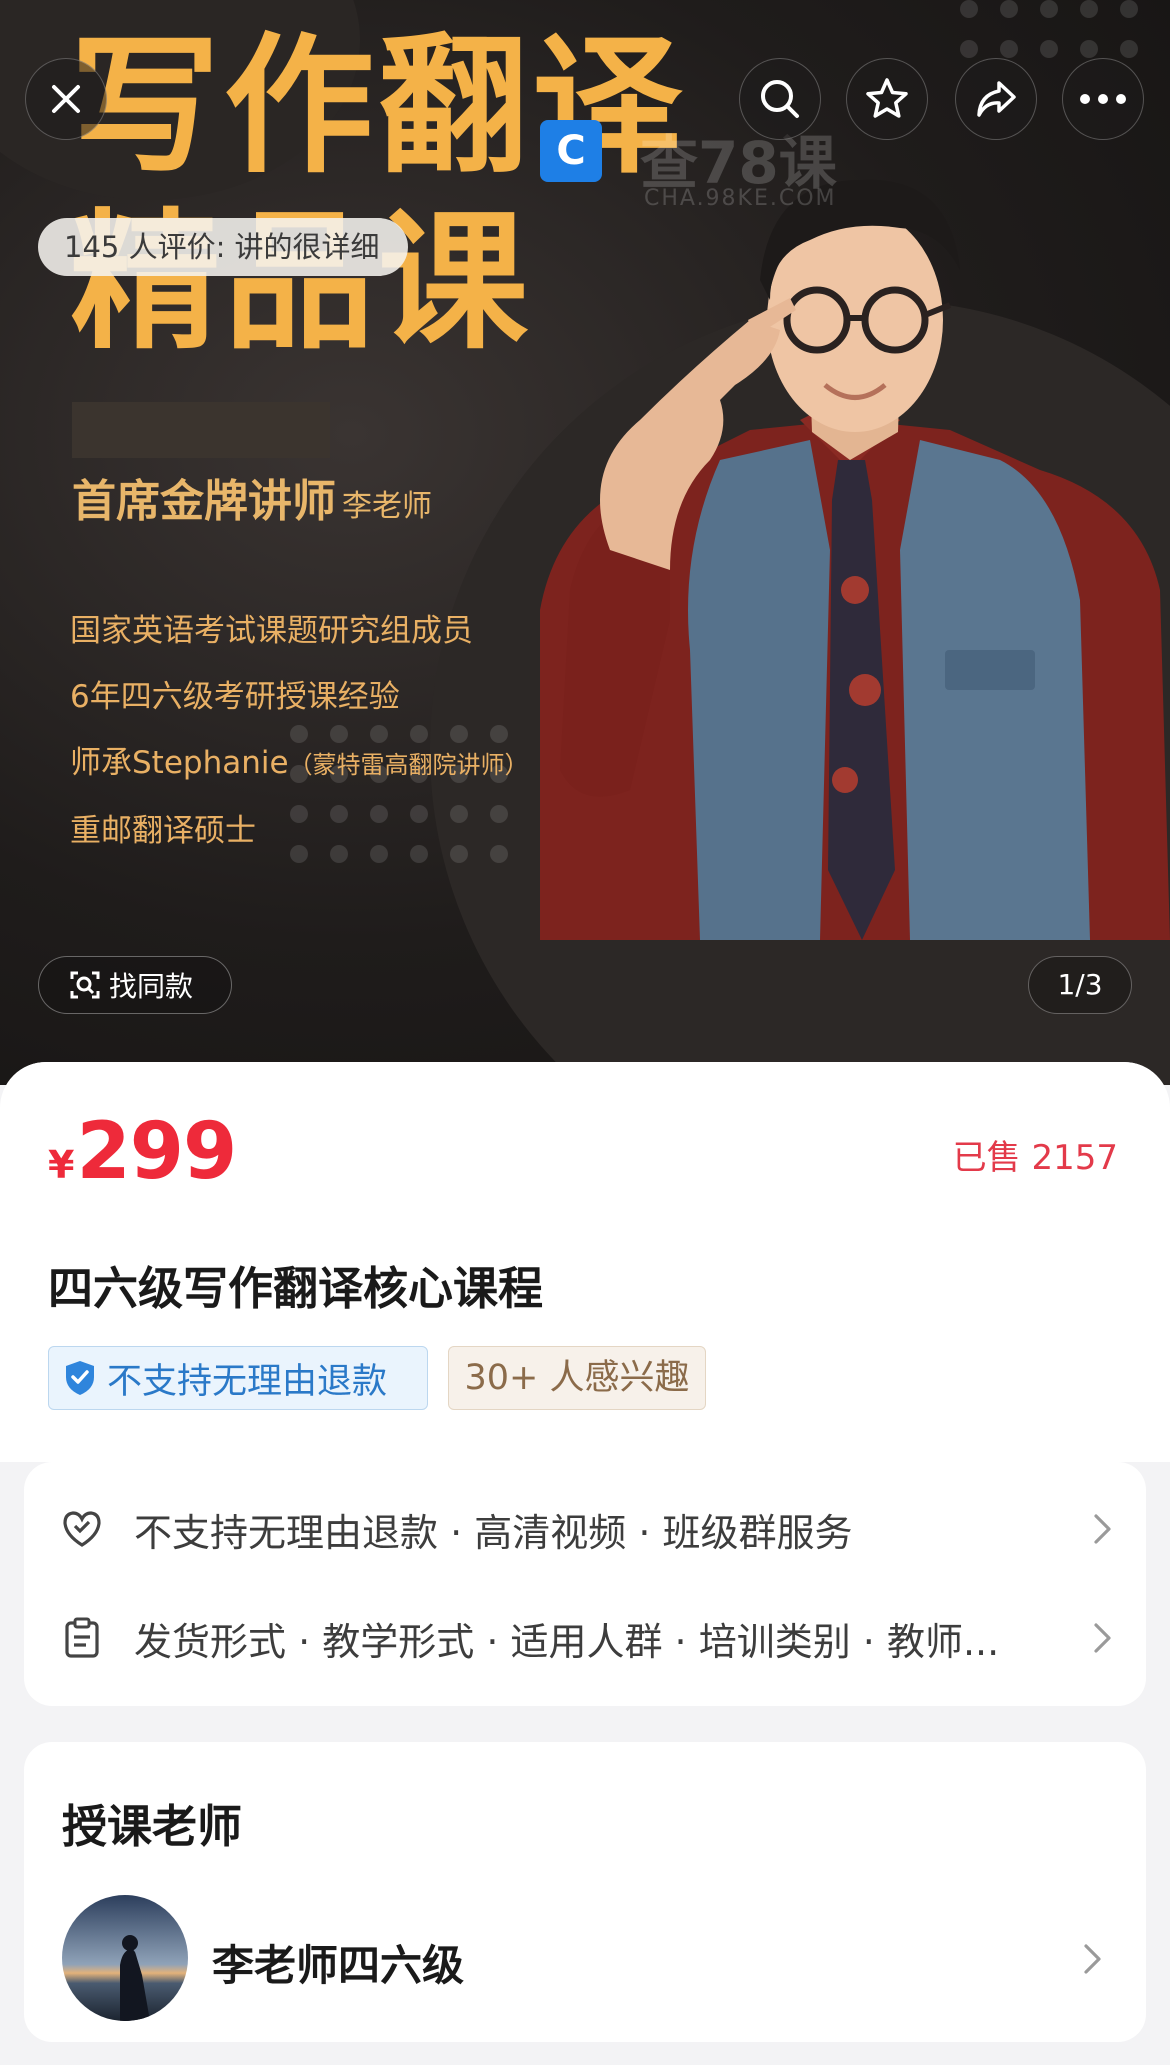 Image resolution: width=1170 pixels, height=2065 pixels. What do you see at coordinates (156, 1152) in the screenshot?
I see `price-value: 299` at bounding box center [156, 1152].